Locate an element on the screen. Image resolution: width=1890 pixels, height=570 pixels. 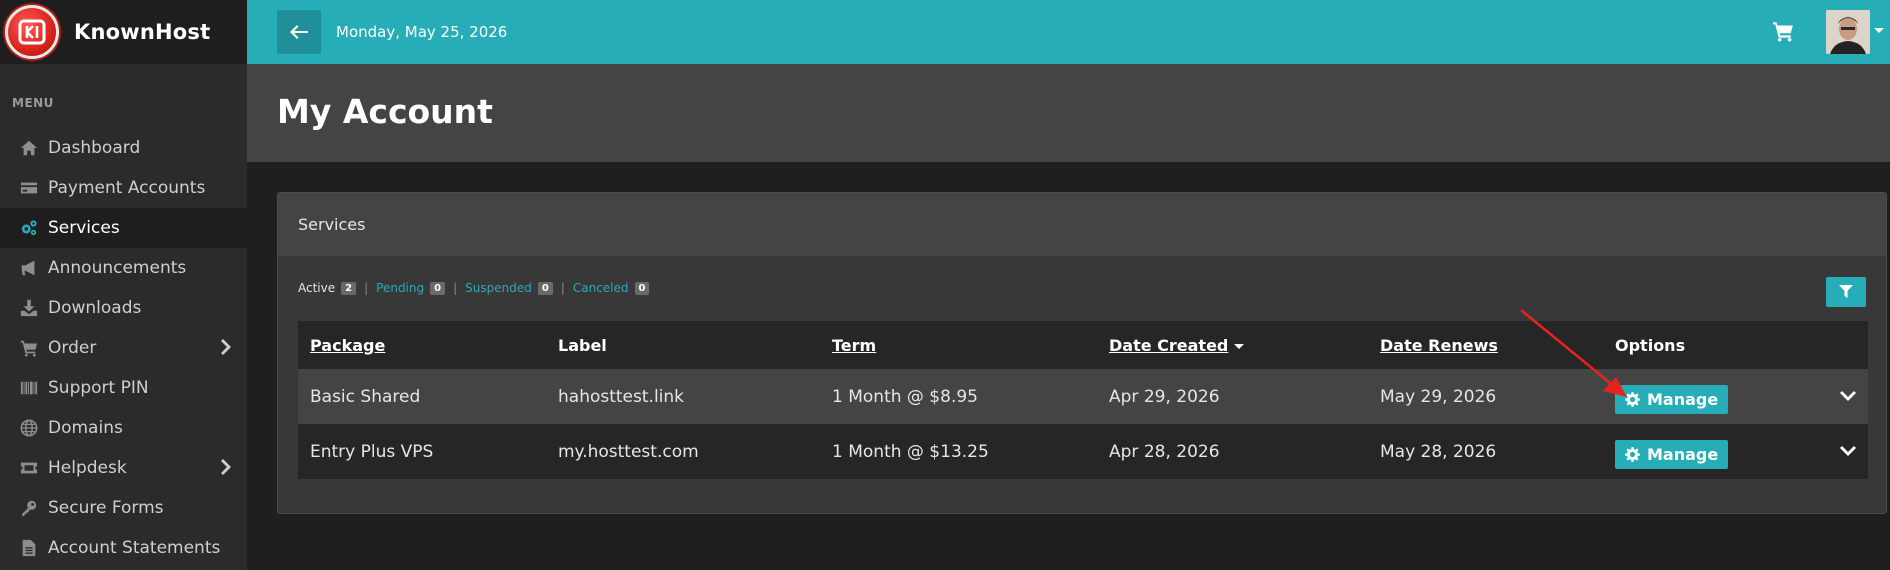
sidebar-item-label: Dashboard is located at coordinates (94, 148).